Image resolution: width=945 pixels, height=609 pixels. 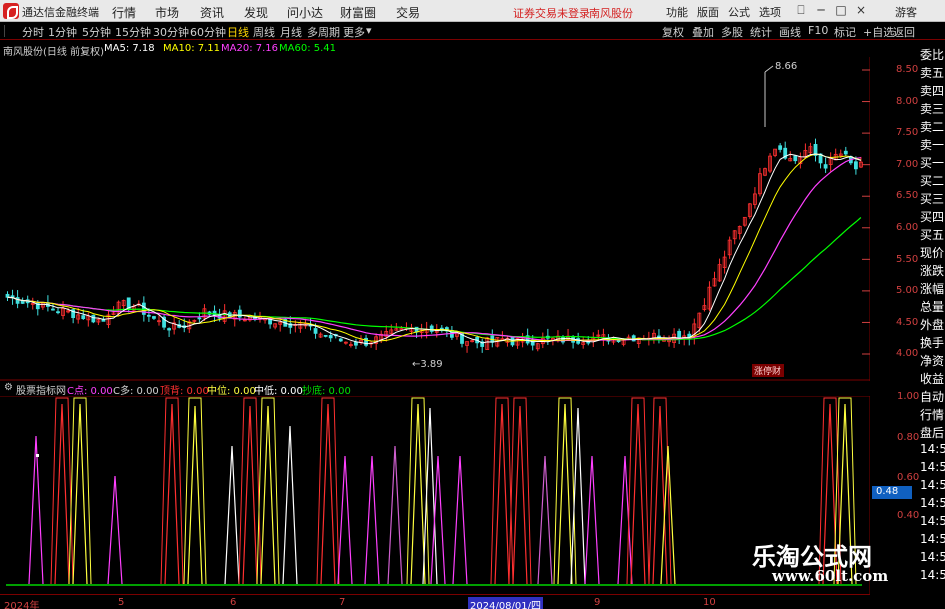 I want to click on side-net-assets: 净资, so click(x=932, y=360).